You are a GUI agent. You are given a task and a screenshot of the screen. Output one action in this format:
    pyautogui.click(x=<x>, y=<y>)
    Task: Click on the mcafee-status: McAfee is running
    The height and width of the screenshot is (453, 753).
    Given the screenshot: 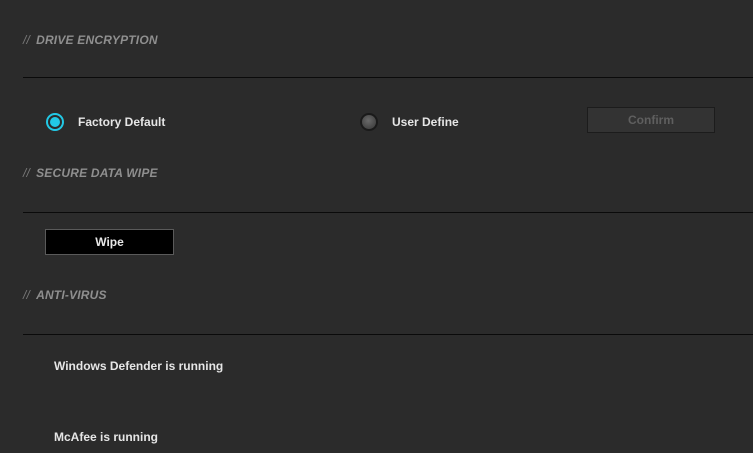 What is the action you would take?
    pyautogui.click(x=106, y=437)
    